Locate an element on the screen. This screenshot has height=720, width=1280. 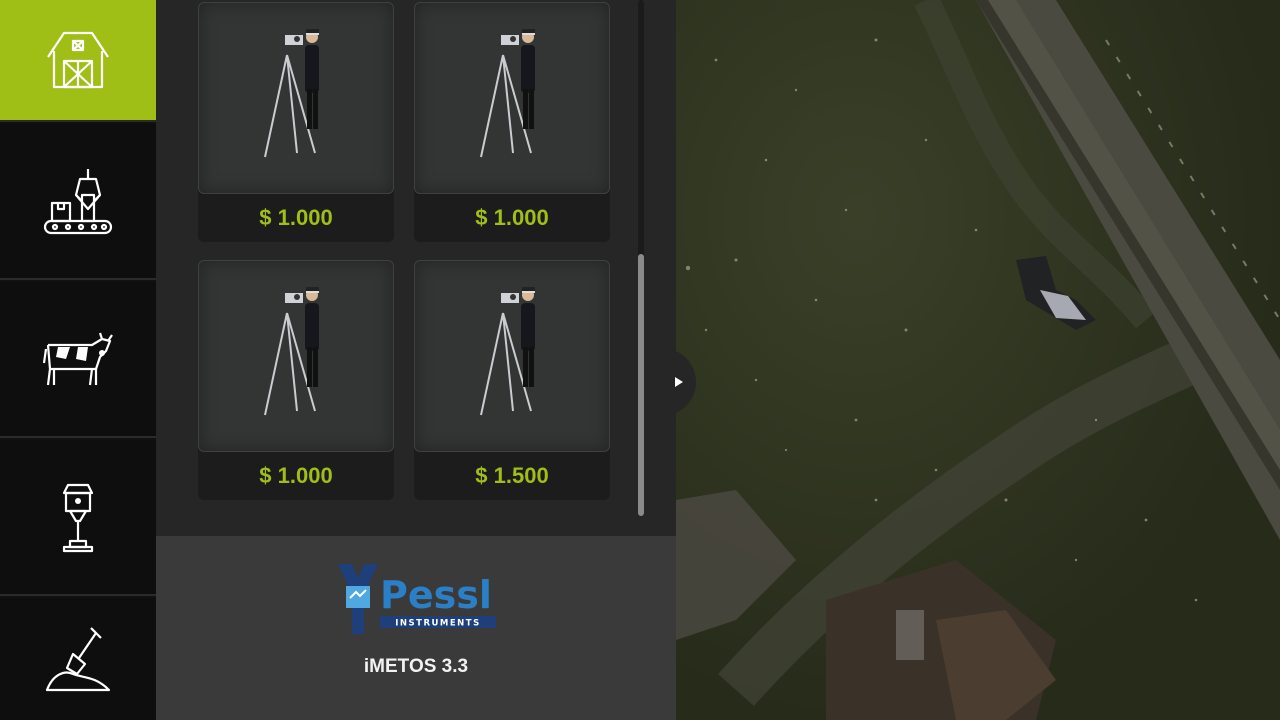
brand-subtitle: INSTRUMENTS is located at coordinates (437, 624).